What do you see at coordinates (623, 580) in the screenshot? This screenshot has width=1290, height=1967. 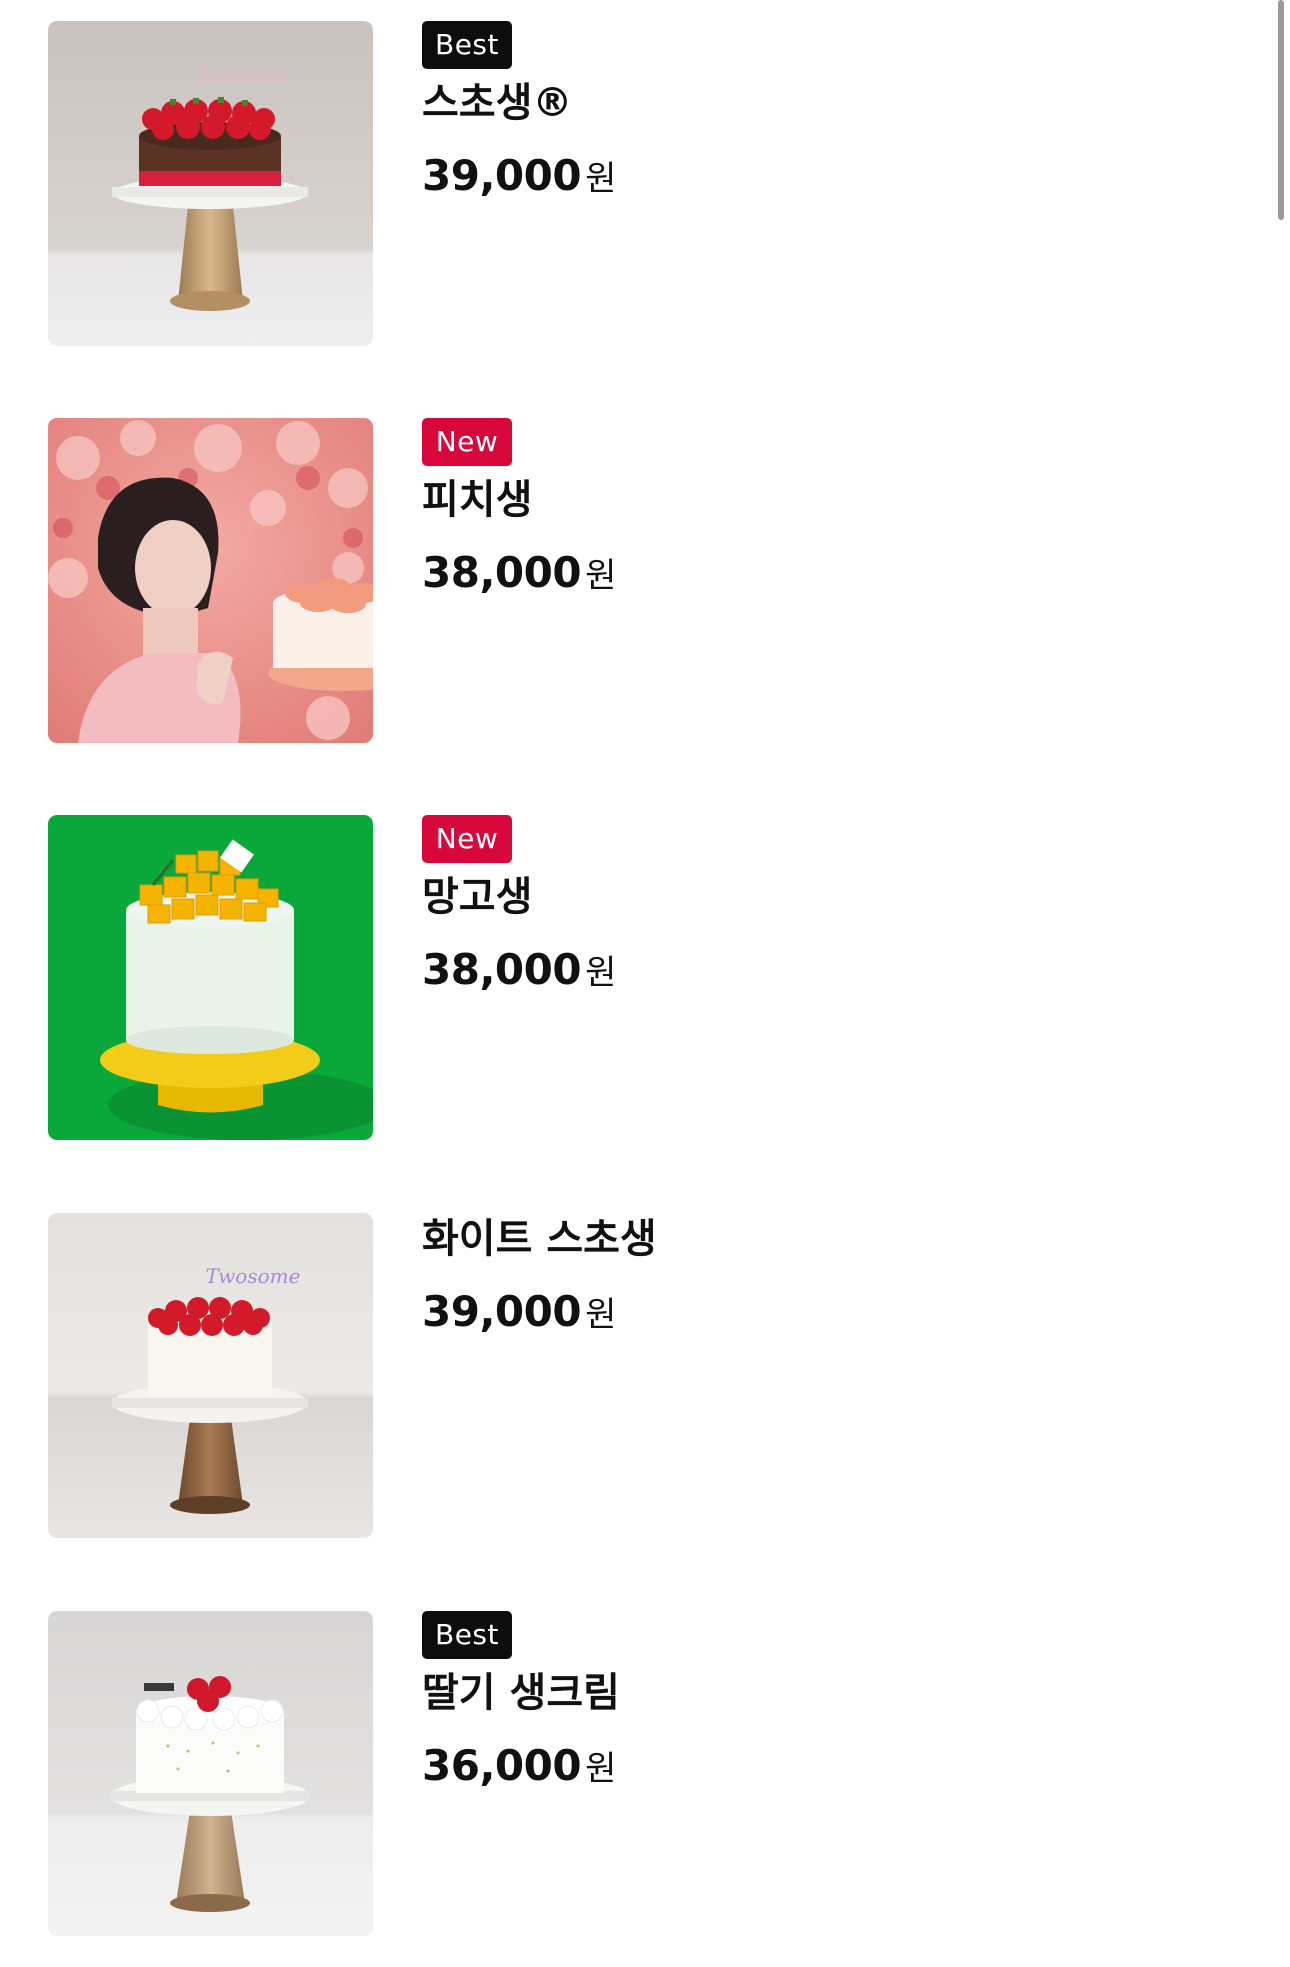 I see `product-item-peach-cake: New 피치생 38,000 원` at bounding box center [623, 580].